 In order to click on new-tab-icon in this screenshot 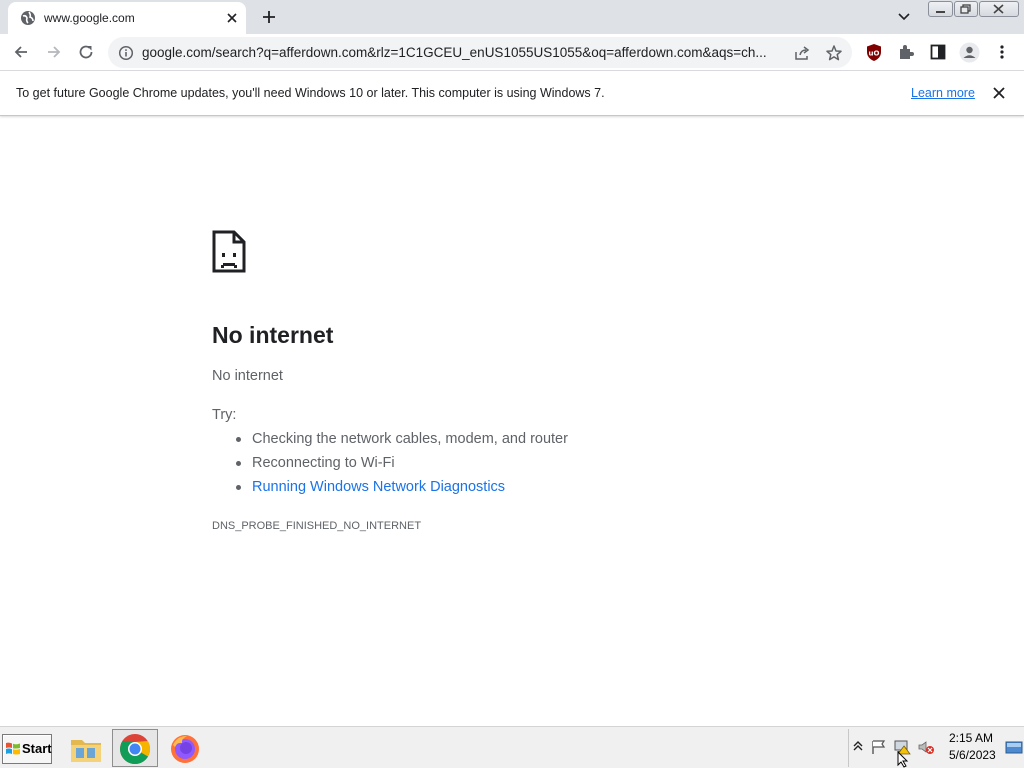, I will do `click(269, 17)`.